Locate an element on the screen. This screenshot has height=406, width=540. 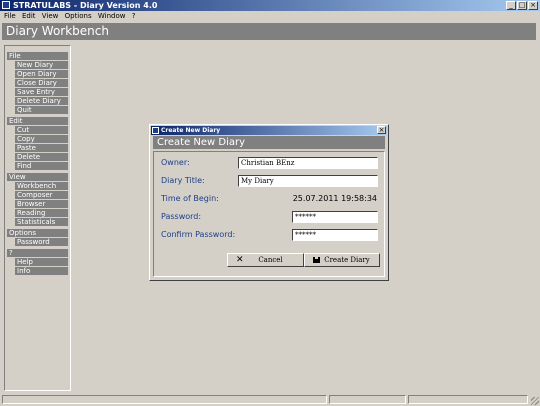
dialog-close-button: × is located at coordinates (381, 130).